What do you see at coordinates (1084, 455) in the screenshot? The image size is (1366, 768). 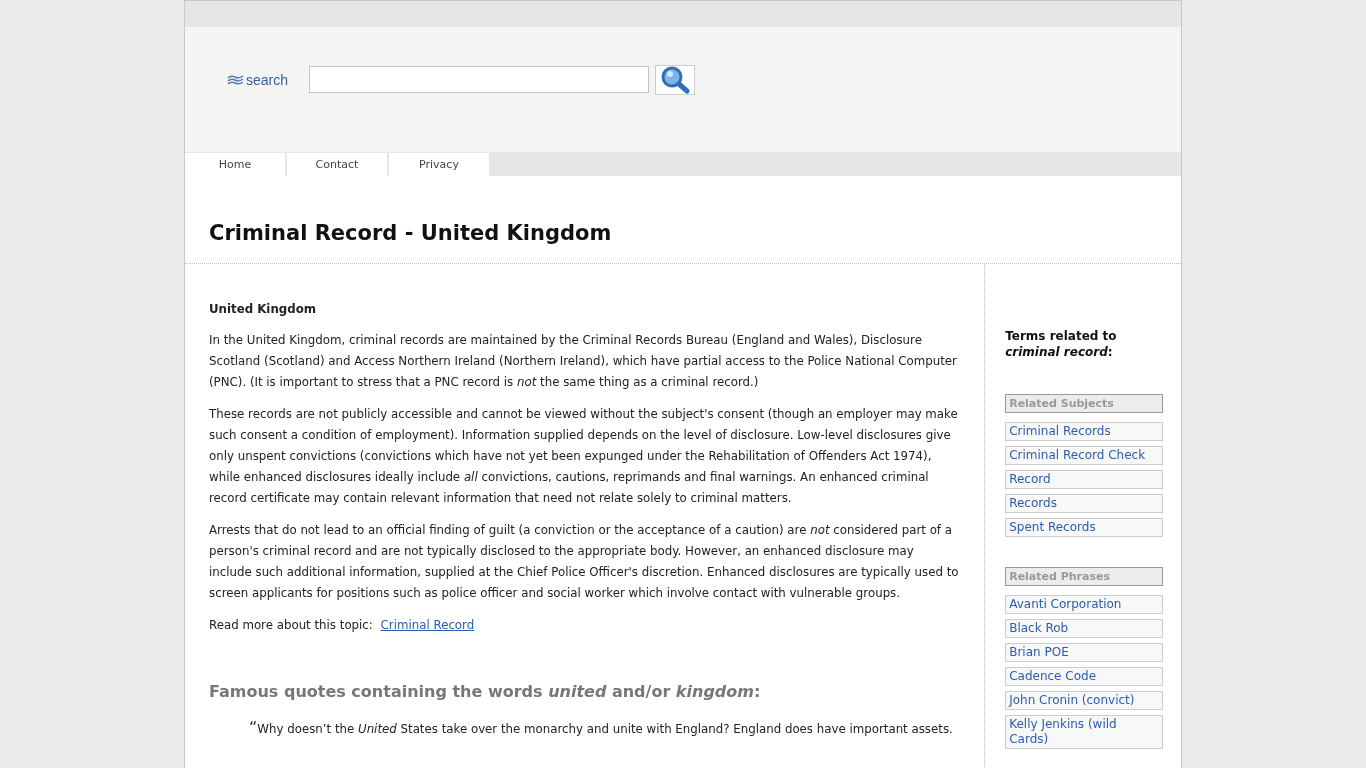 I see `related-link: Criminal Record Check` at bounding box center [1084, 455].